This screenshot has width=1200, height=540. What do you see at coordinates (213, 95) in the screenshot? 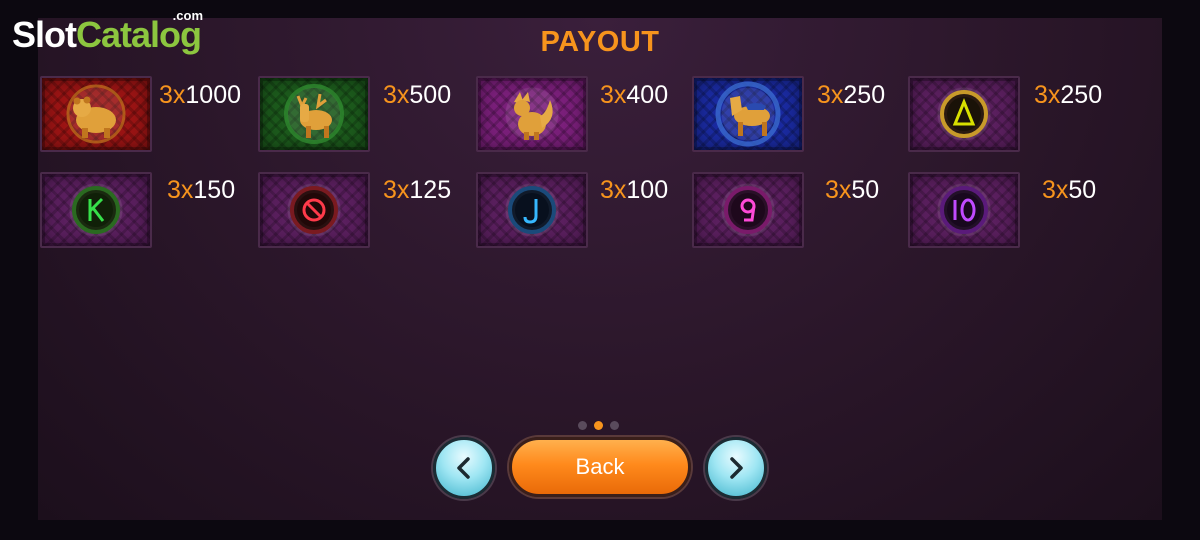
I see `payout-bear-value: 1000` at bounding box center [213, 95].